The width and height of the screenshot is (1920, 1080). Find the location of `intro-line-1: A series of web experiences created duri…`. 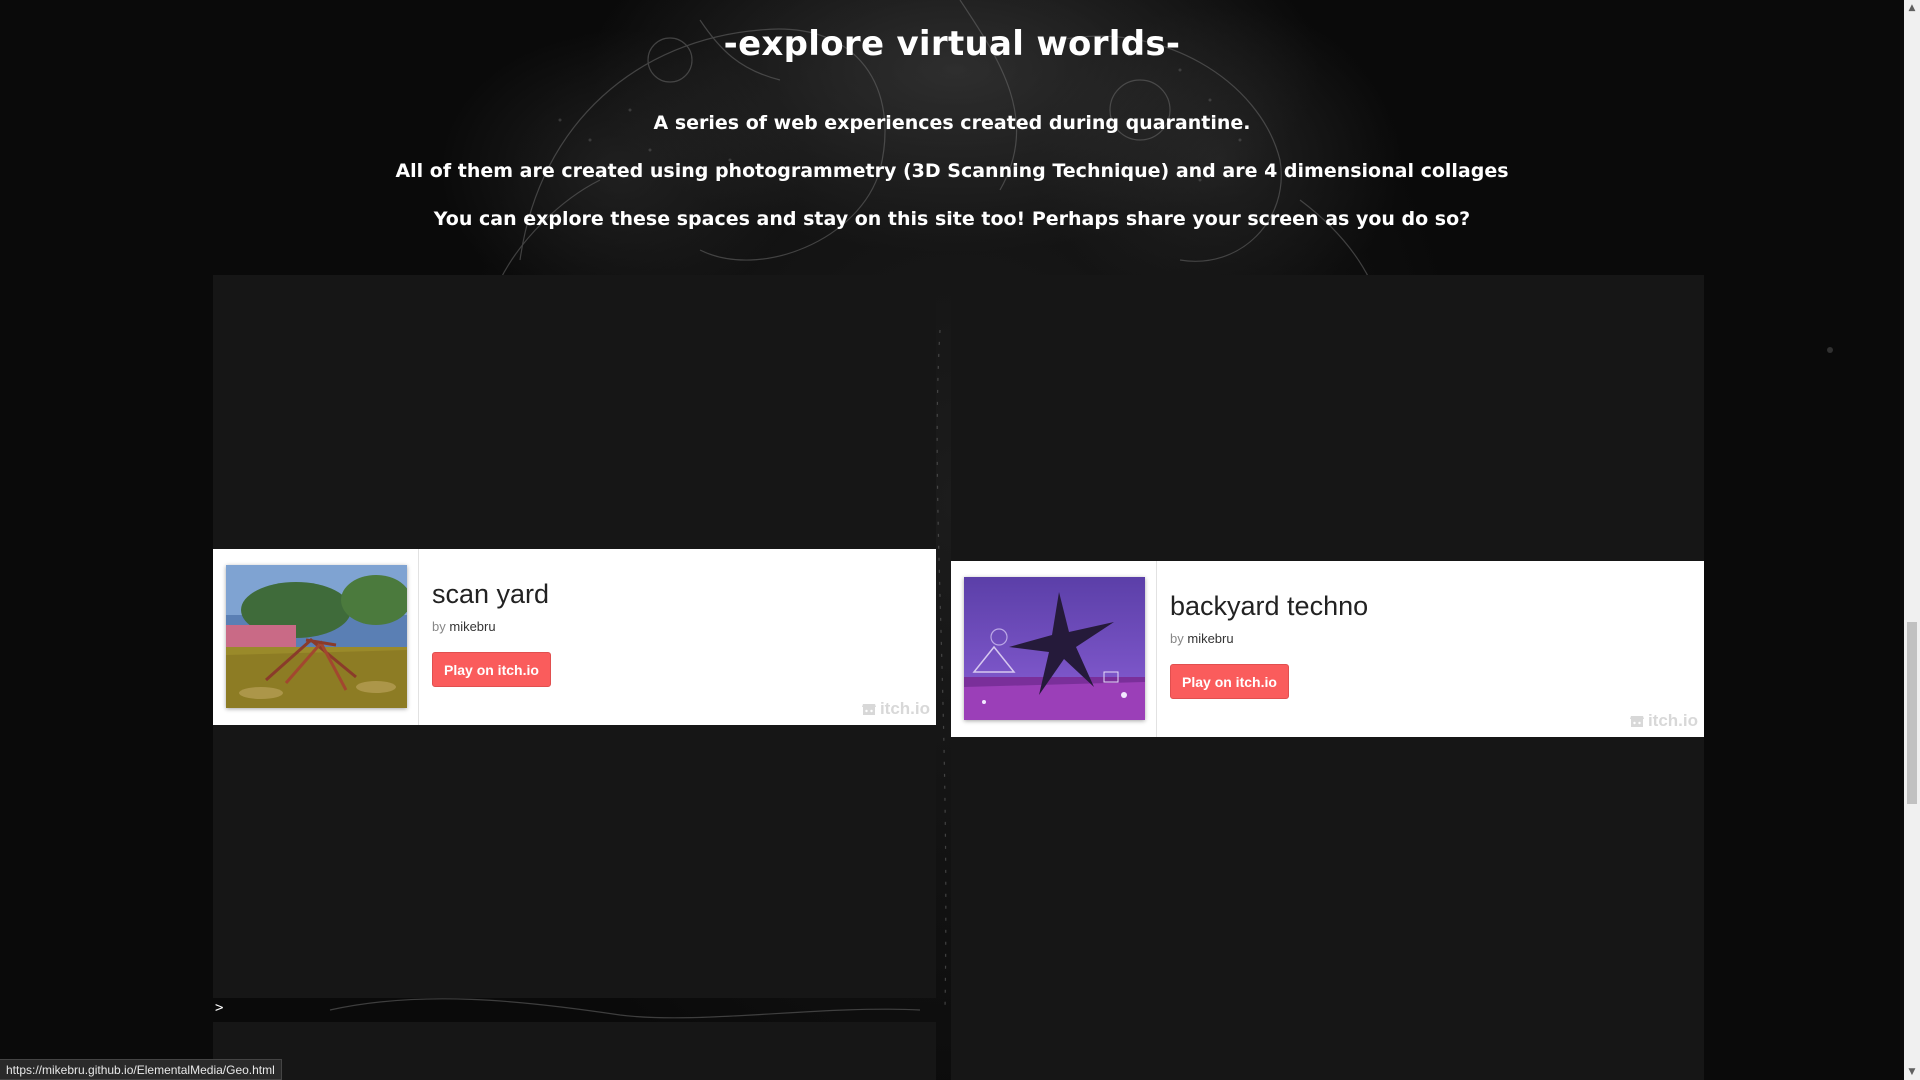

intro-line-1: A series of web experiences created duri… is located at coordinates (952, 123).